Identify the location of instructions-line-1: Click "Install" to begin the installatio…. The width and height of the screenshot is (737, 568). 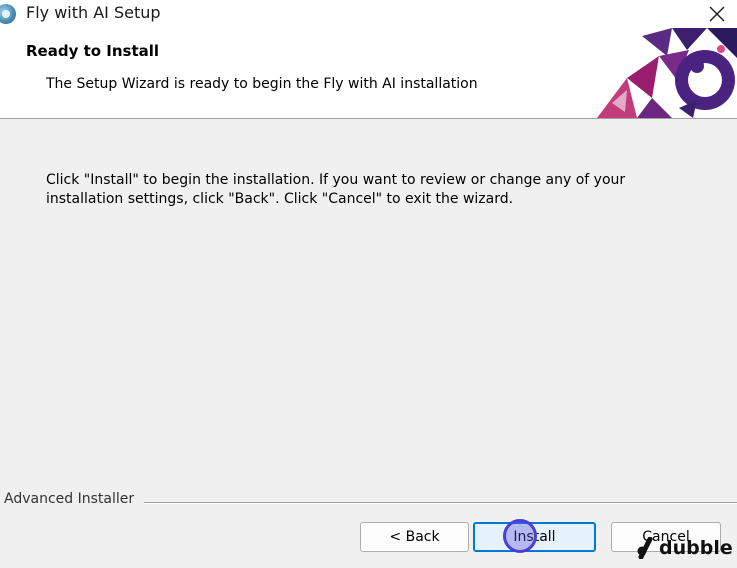
(336, 180).